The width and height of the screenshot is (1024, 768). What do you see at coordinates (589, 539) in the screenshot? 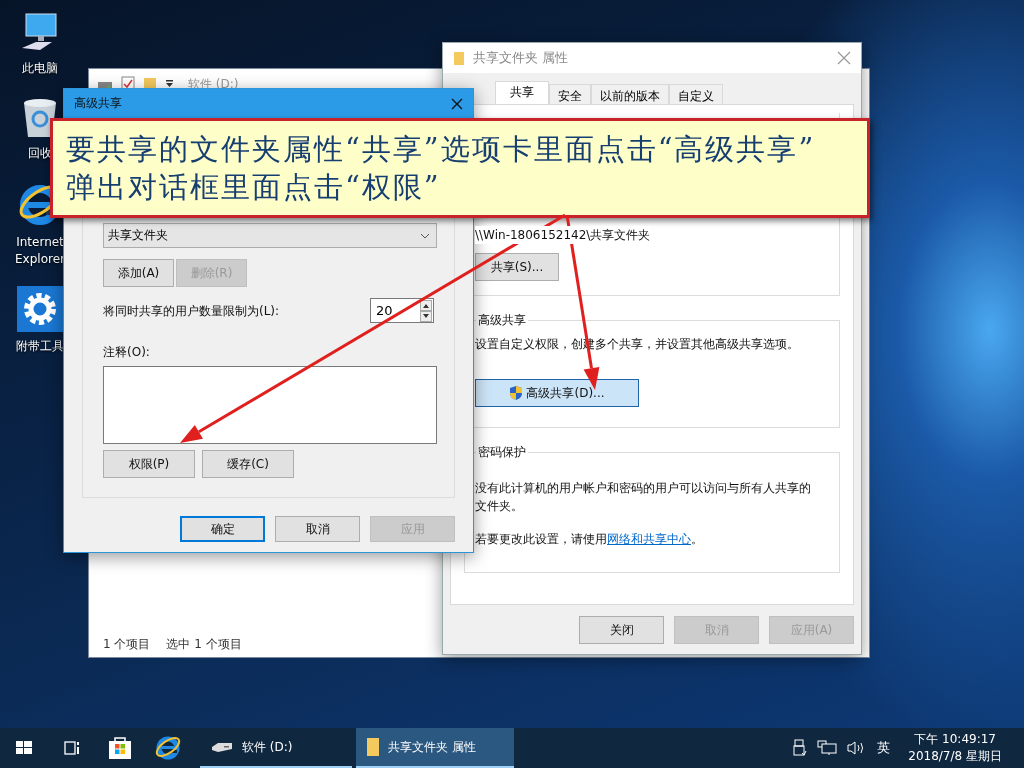
I see `settings-hint: 若要更改此设置，请使用网络和共享中心。` at bounding box center [589, 539].